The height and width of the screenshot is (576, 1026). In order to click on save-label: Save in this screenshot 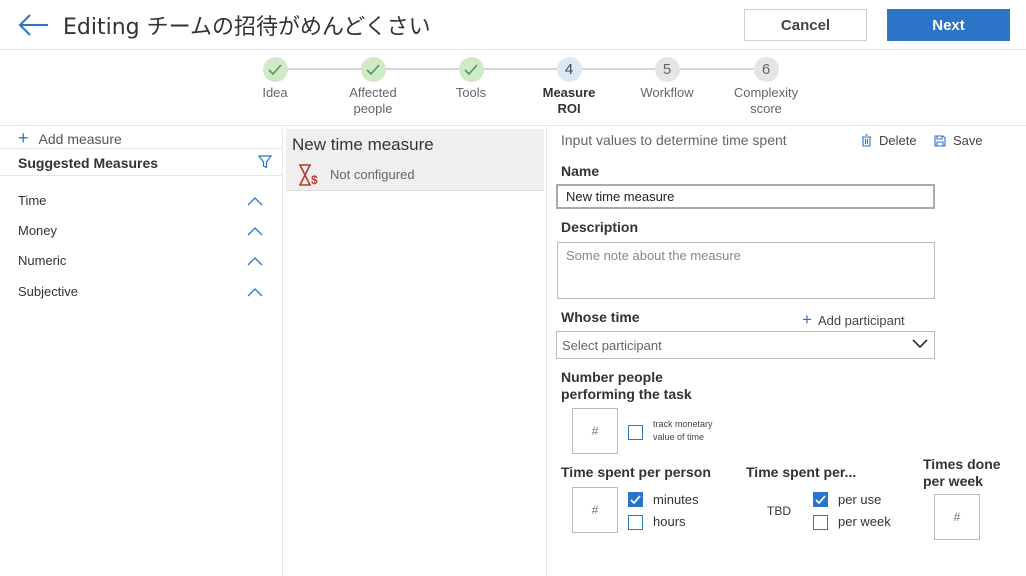, I will do `click(968, 140)`.